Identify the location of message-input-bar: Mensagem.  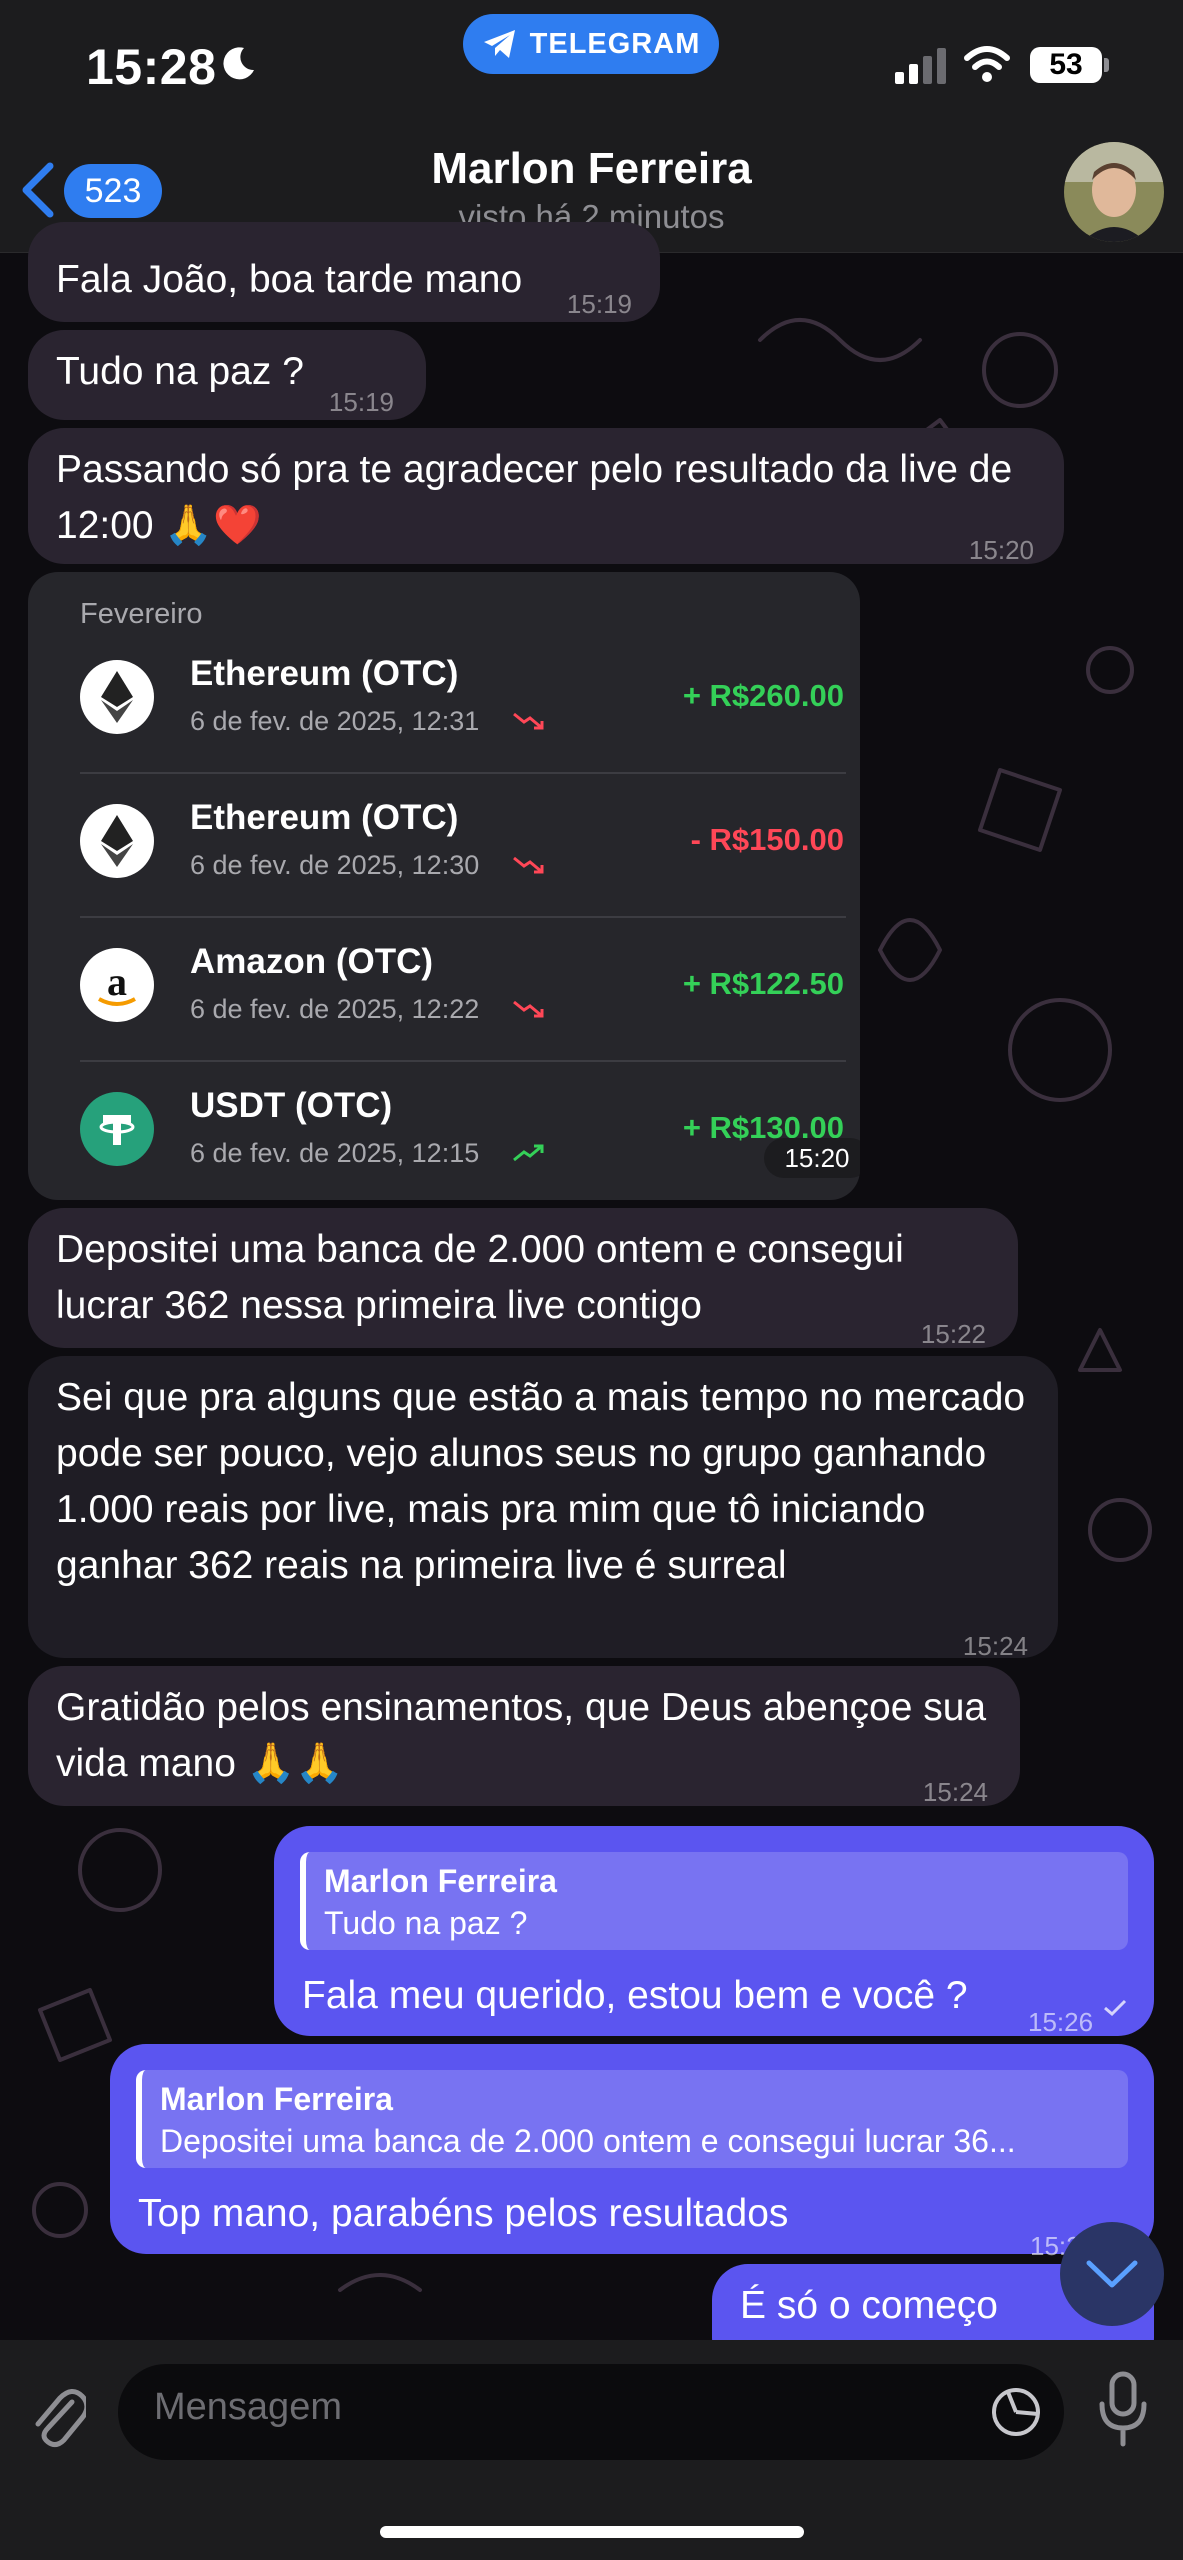
(591, 2450).